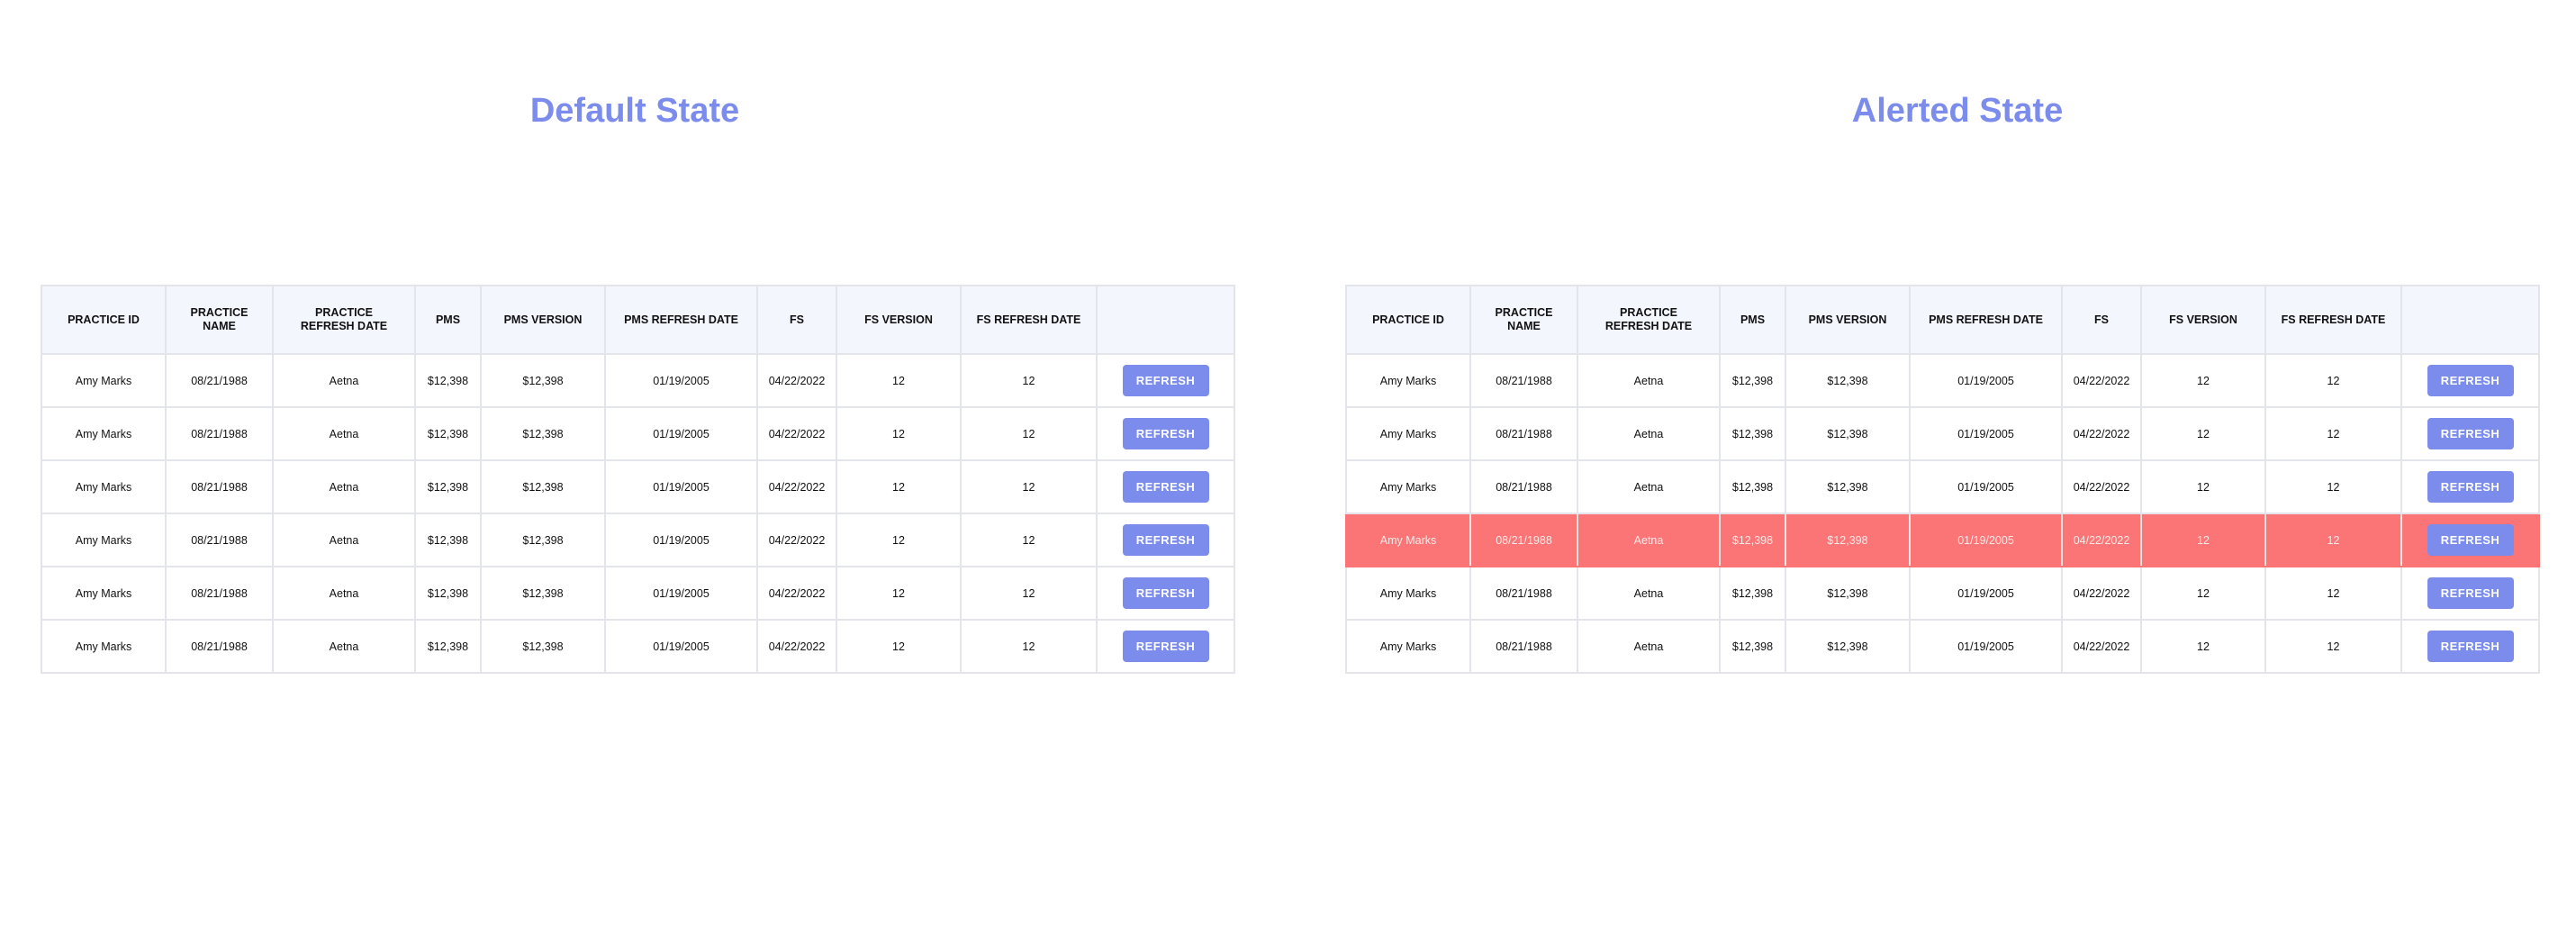  What do you see at coordinates (1029, 320) in the screenshot?
I see `header-fs-refresh-date: FS REFRESH DATE` at bounding box center [1029, 320].